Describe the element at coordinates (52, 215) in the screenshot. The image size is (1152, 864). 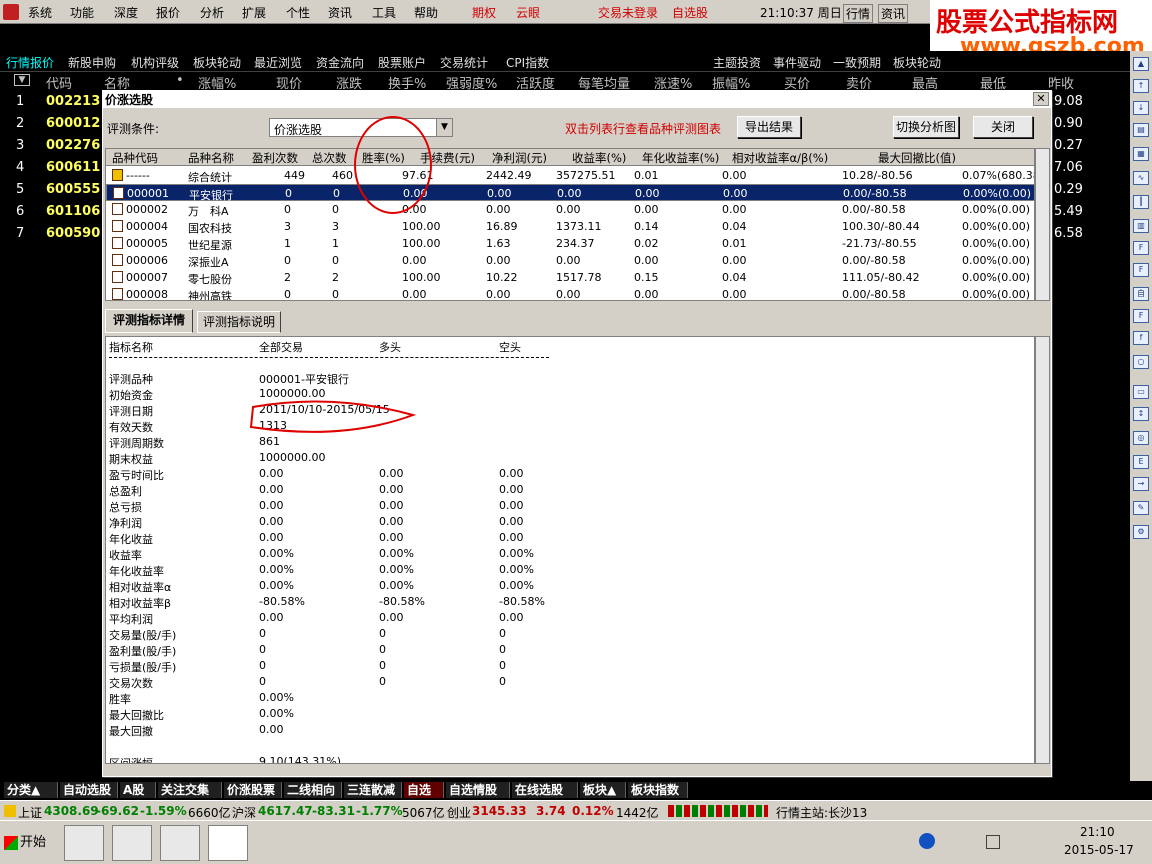
I see `stock-row: 6 601106` at that location.